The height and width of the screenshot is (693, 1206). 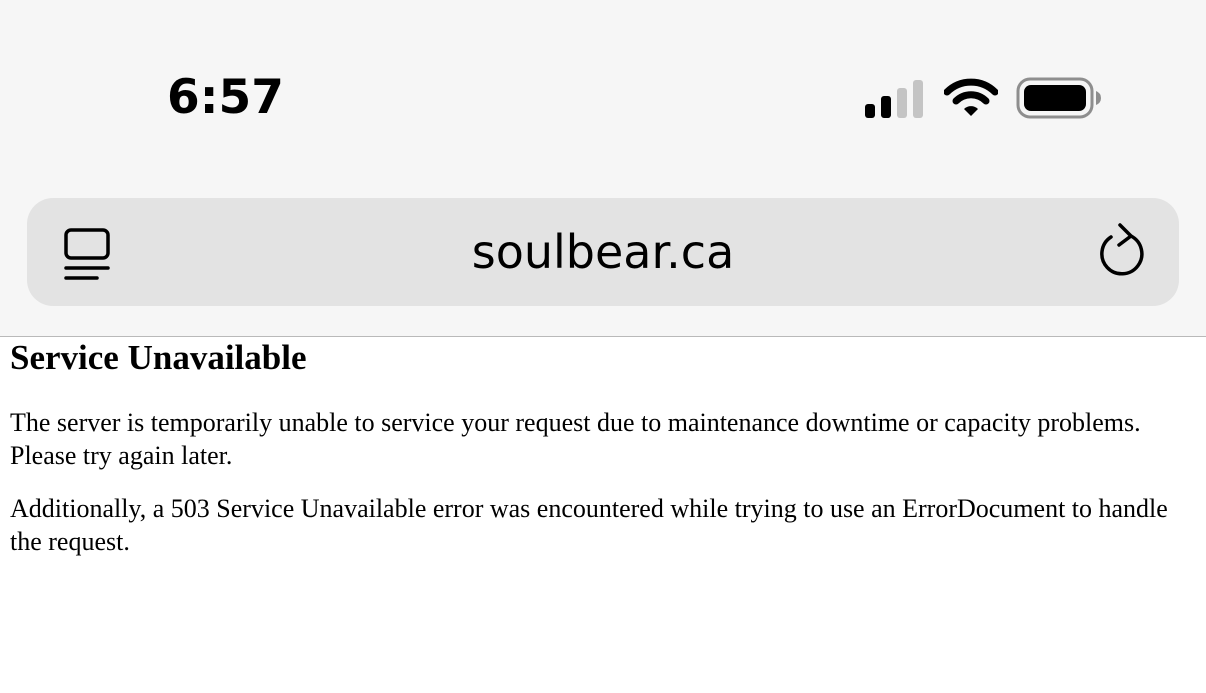 What do you see at coordinates (1124, 251) in the screenshot?
I see `reload-icon` at bounding box center [1124, 251].